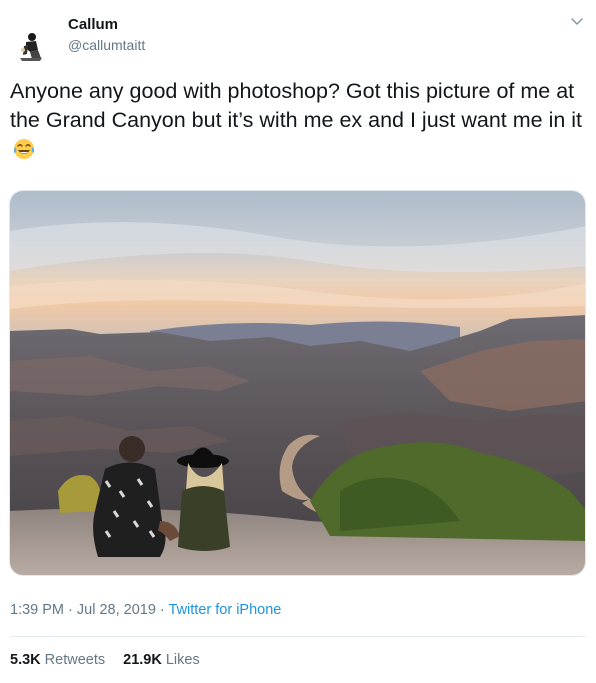 The width and height of the screenshot is (596, 683). What do you see at coordinates (116, 610) in the screenshot?
I see `tweet-date: Jul 28, 2019` at bounding box center [116, 610].